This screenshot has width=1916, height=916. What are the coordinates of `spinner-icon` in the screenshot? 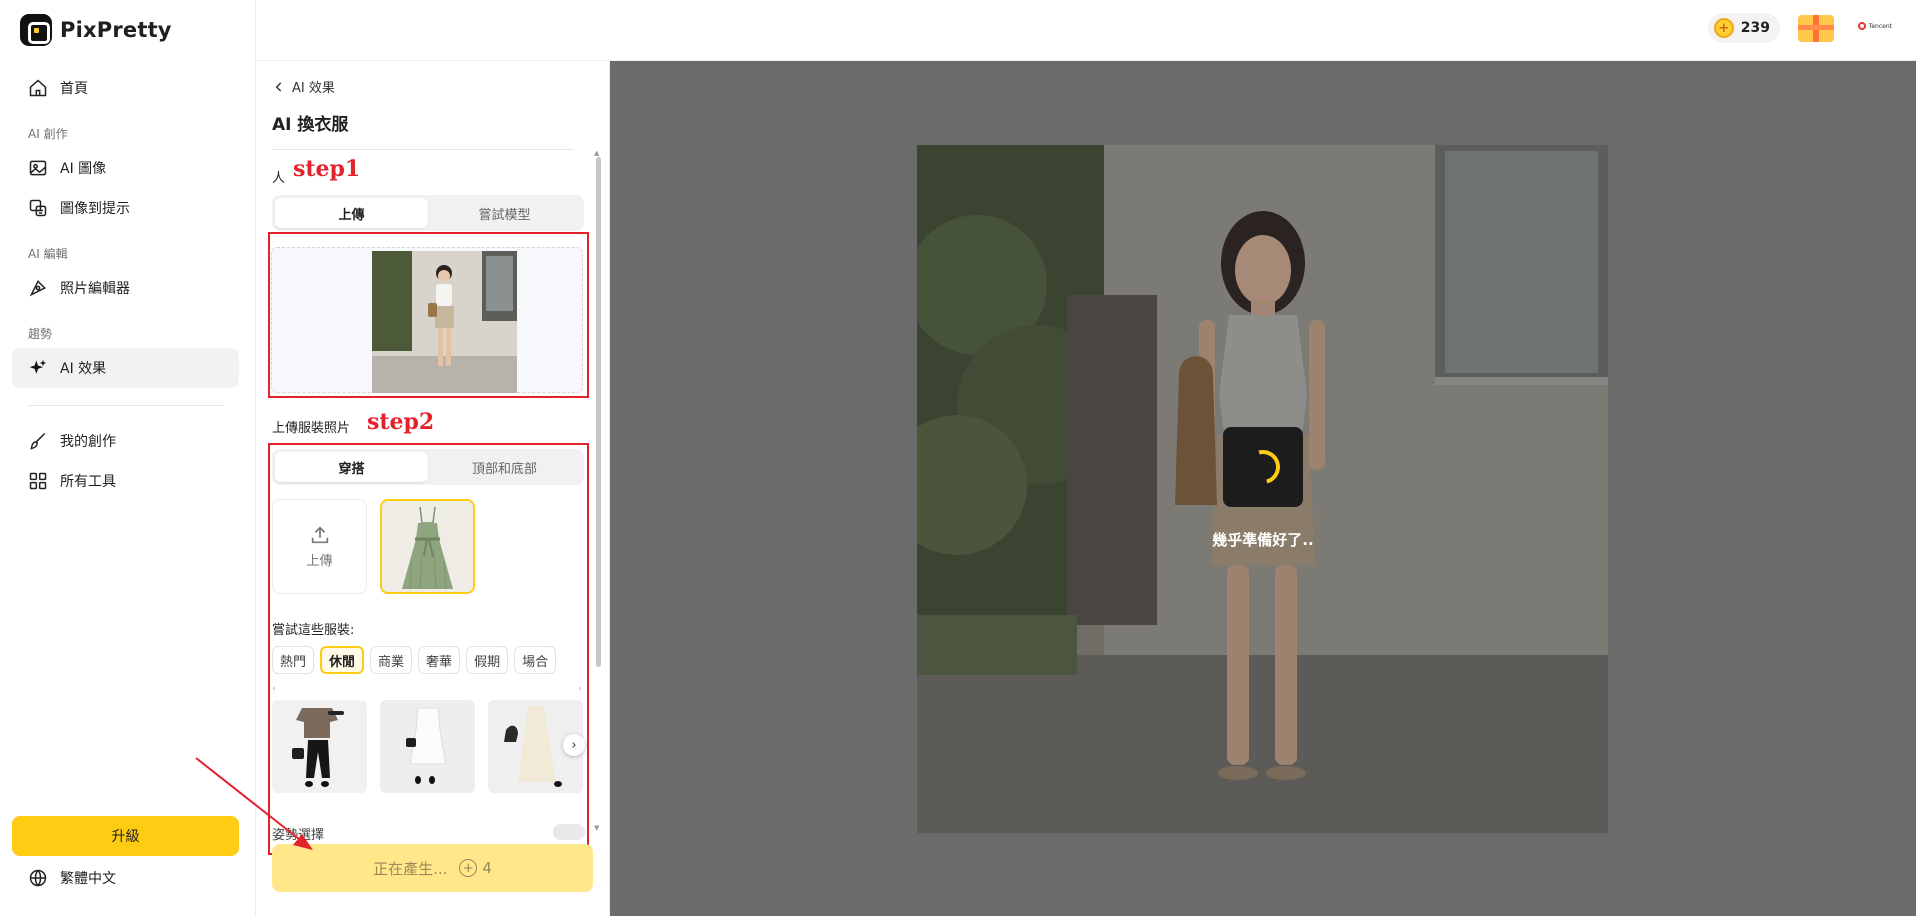 It's located at (1263, 467).